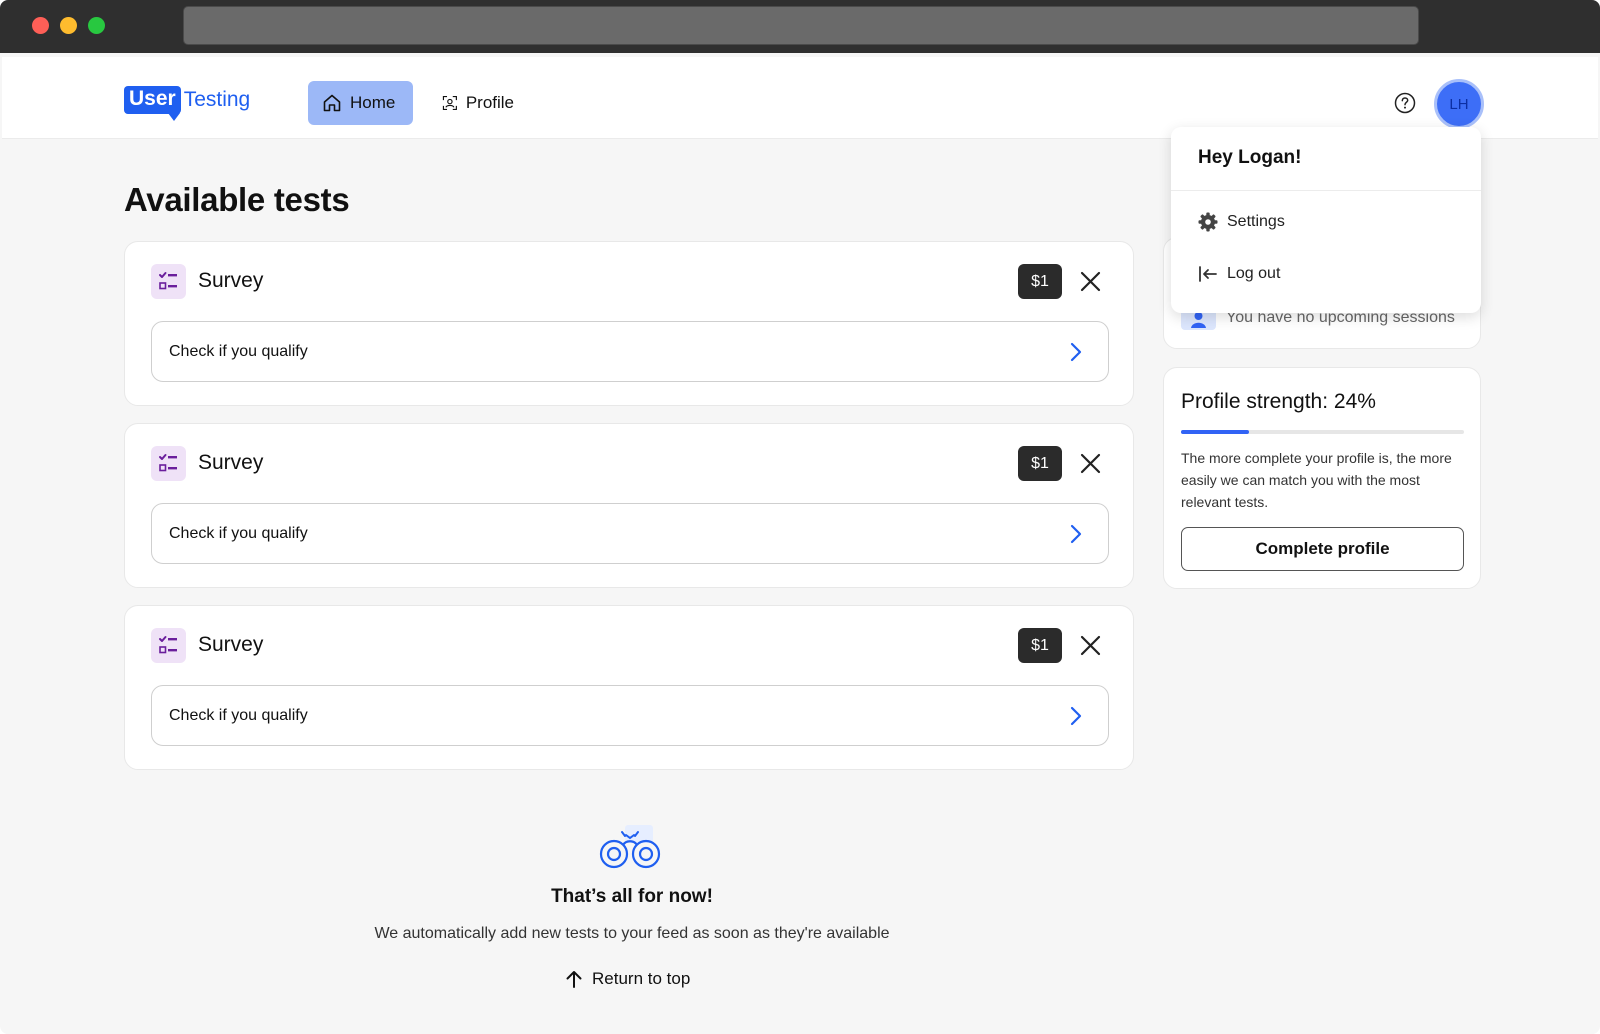 The height and width of the screenshot is (1034, 1600). I want to click on nav-home-button: Home, so click(360, 103).